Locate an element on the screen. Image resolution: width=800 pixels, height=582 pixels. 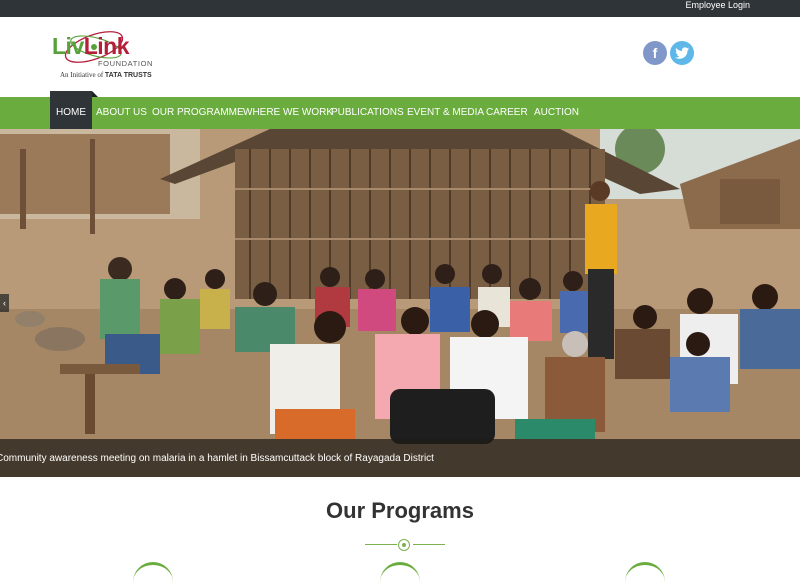
nav-career: CAREER is located at coordinates (507, 113).